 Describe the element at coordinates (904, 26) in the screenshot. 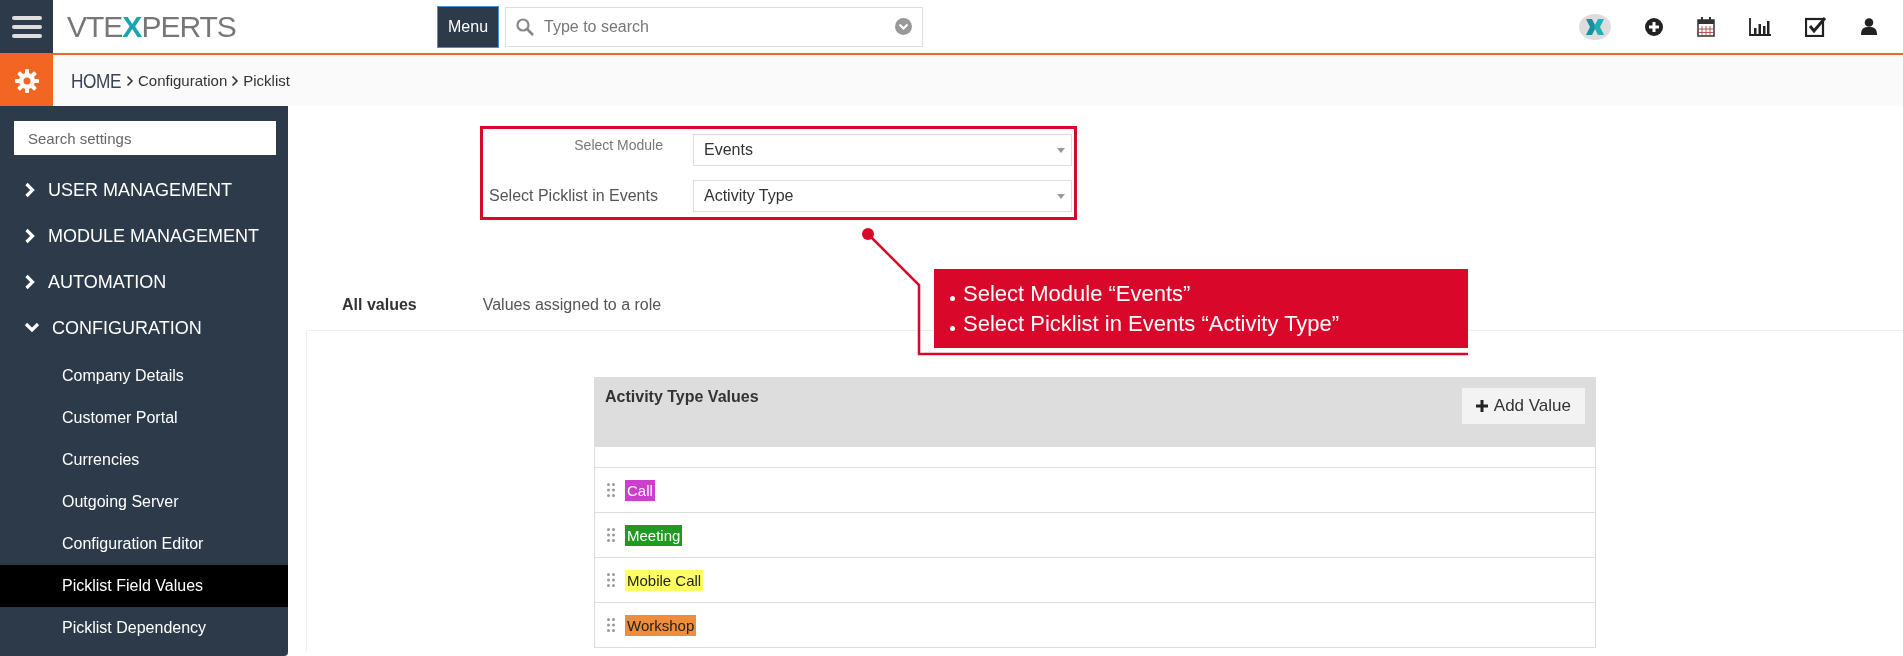

I see `dropdown-icon` at that location.